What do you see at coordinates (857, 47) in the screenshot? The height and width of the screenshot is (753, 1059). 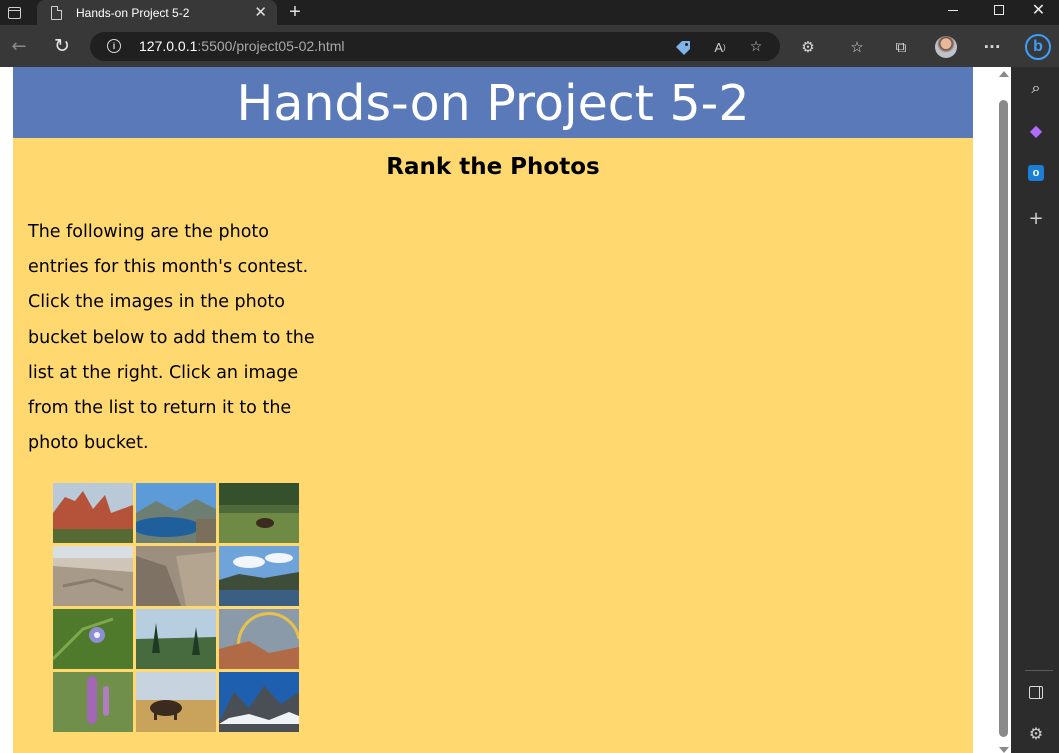 I see `favorites-icon: ☆` at bounding box center [857, 47].